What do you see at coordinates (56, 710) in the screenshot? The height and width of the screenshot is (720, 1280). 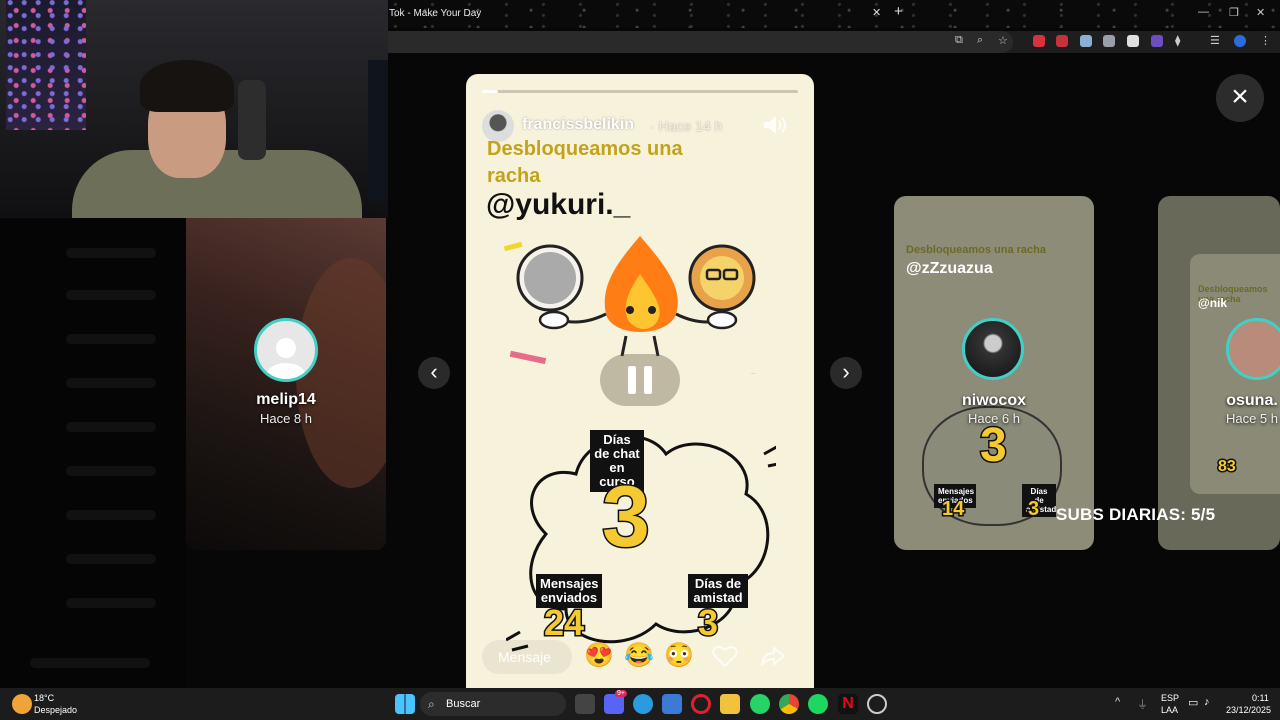 I see `weather-desc: Despejado` at bounding box center [56, 710].